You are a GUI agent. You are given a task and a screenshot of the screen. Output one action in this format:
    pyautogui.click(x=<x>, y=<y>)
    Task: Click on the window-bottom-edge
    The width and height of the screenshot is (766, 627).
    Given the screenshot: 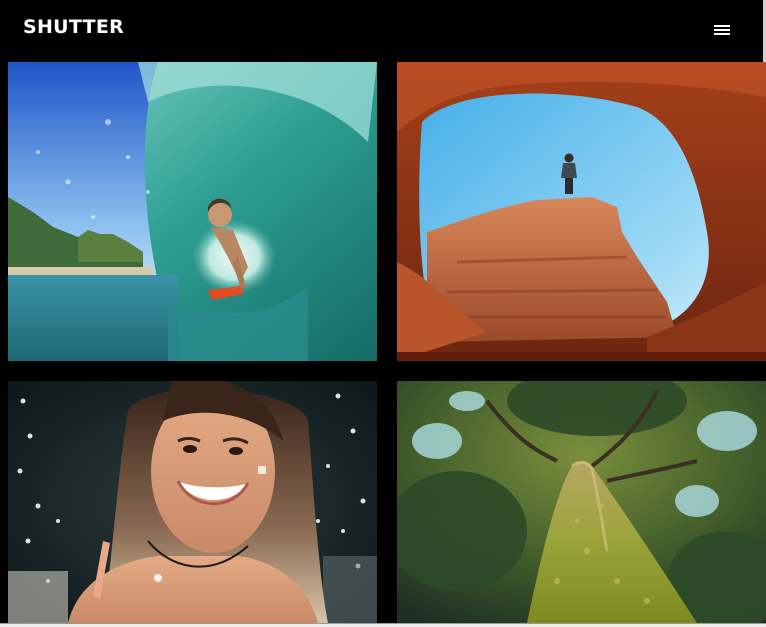 What is the action you would take?
    pyautogui.click(x=383, y=625)
    